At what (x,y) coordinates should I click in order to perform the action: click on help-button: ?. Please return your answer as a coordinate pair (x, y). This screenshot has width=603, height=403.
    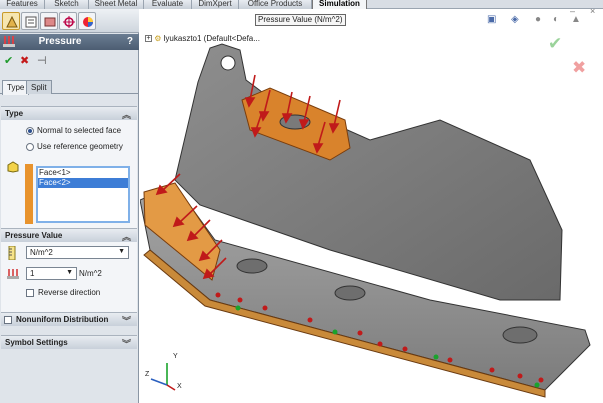
    Looking at the image, I should click on (130, 41).